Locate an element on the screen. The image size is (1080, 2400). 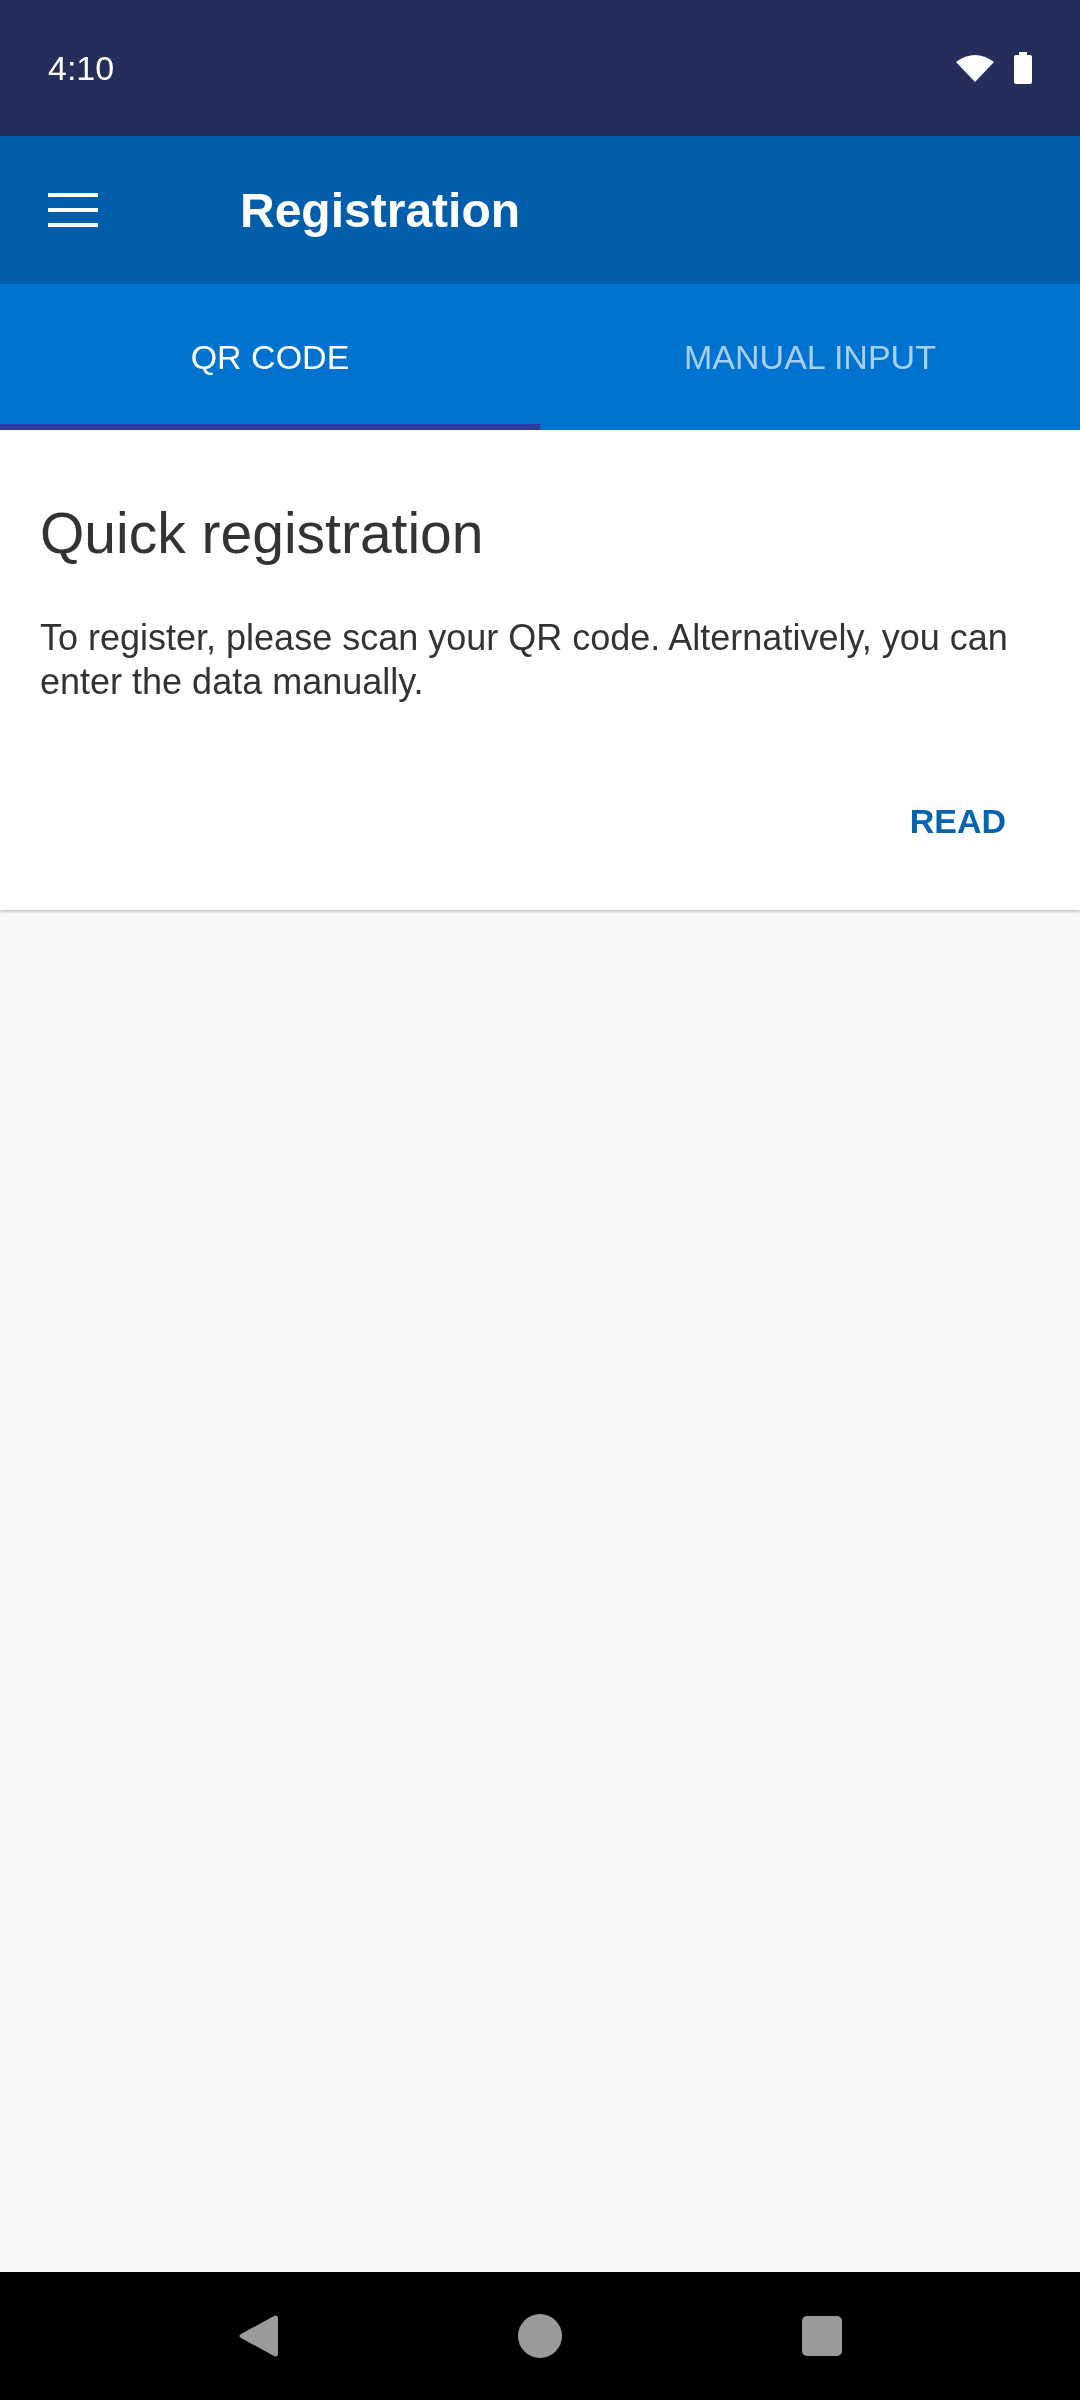
status-time: 4:10 is located at coordinates (81, 68).